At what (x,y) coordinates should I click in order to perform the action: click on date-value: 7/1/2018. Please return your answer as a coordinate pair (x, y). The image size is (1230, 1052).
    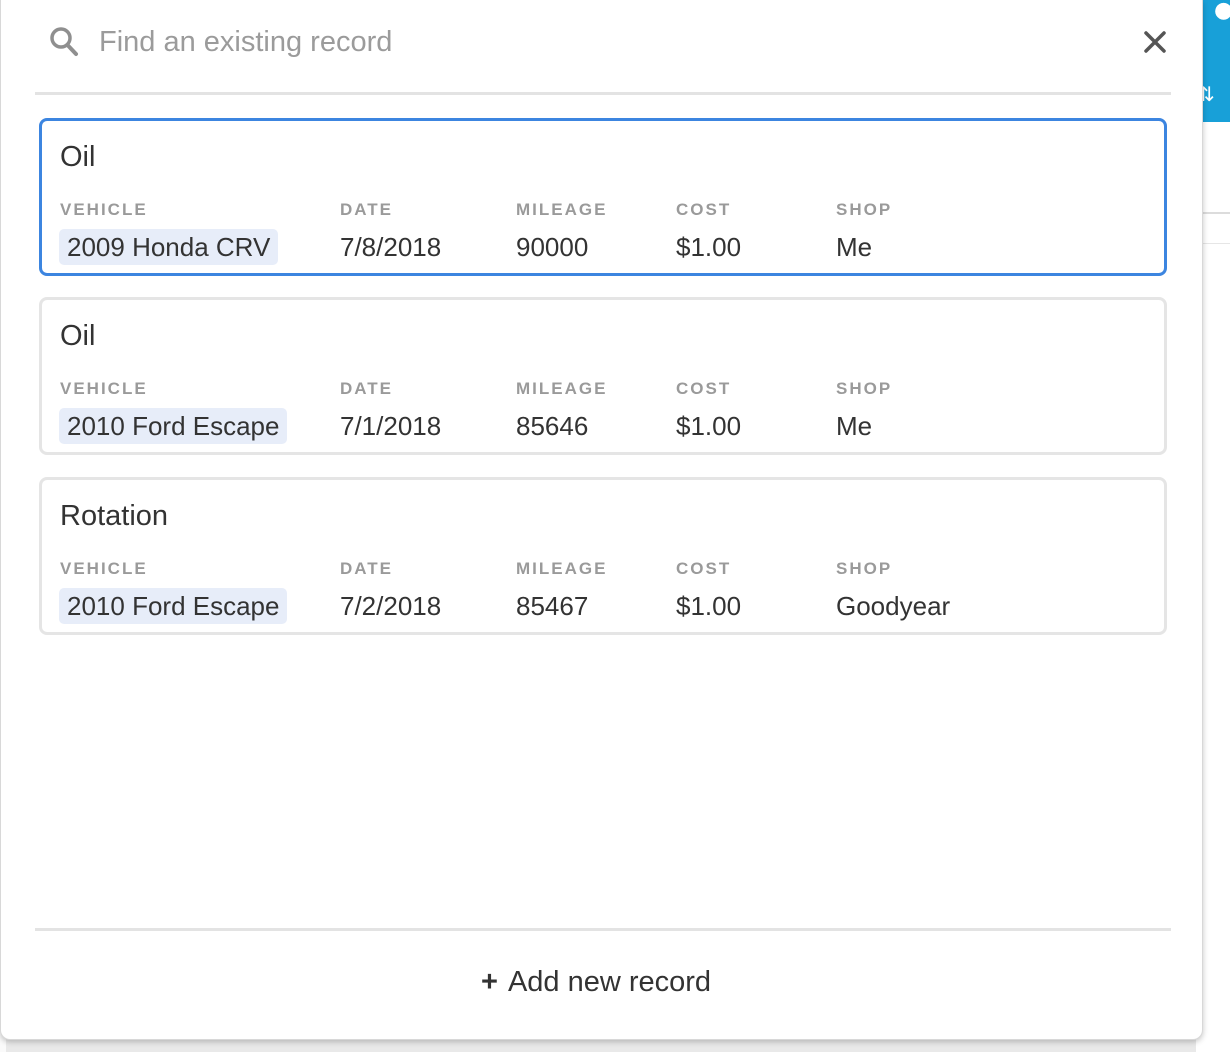
    Looking at the image, I should click on (391, 426).